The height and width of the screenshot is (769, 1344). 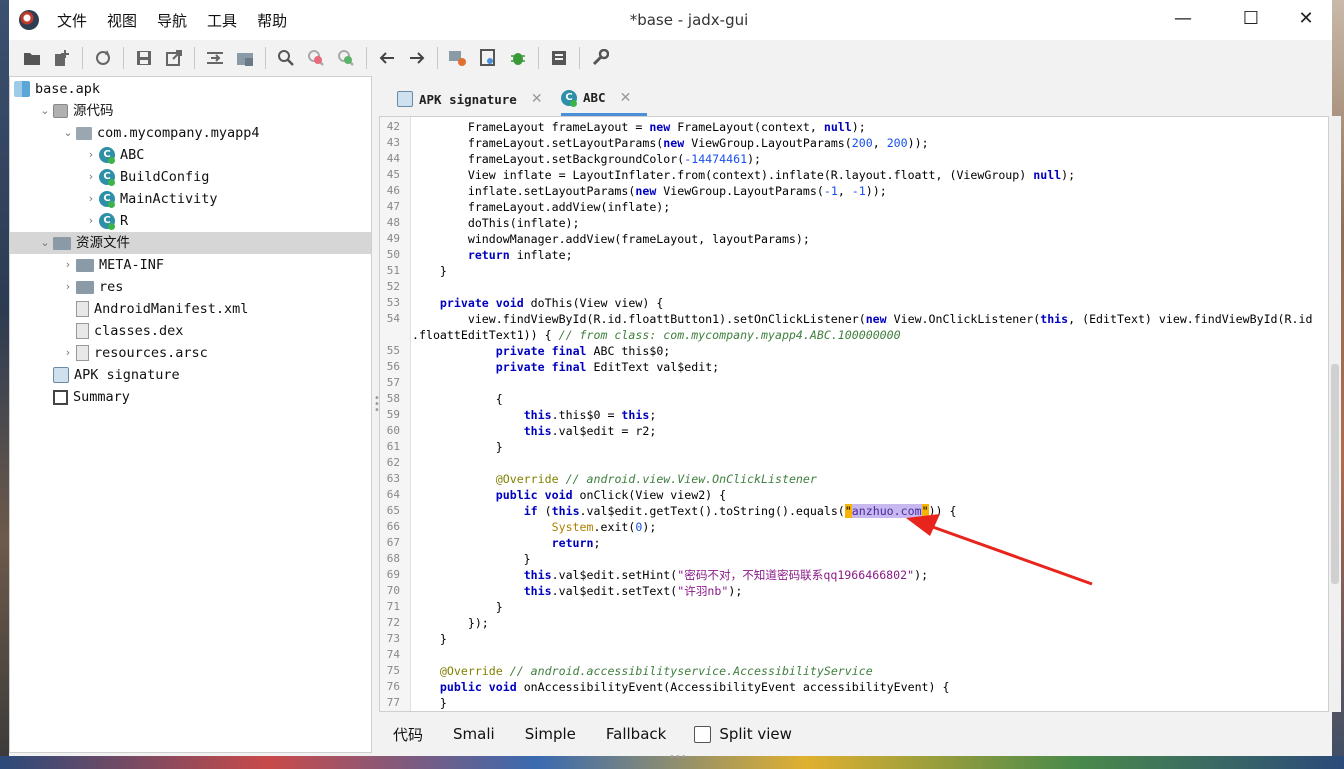 I want to click on debug-icon, so click(x=518, y=58).